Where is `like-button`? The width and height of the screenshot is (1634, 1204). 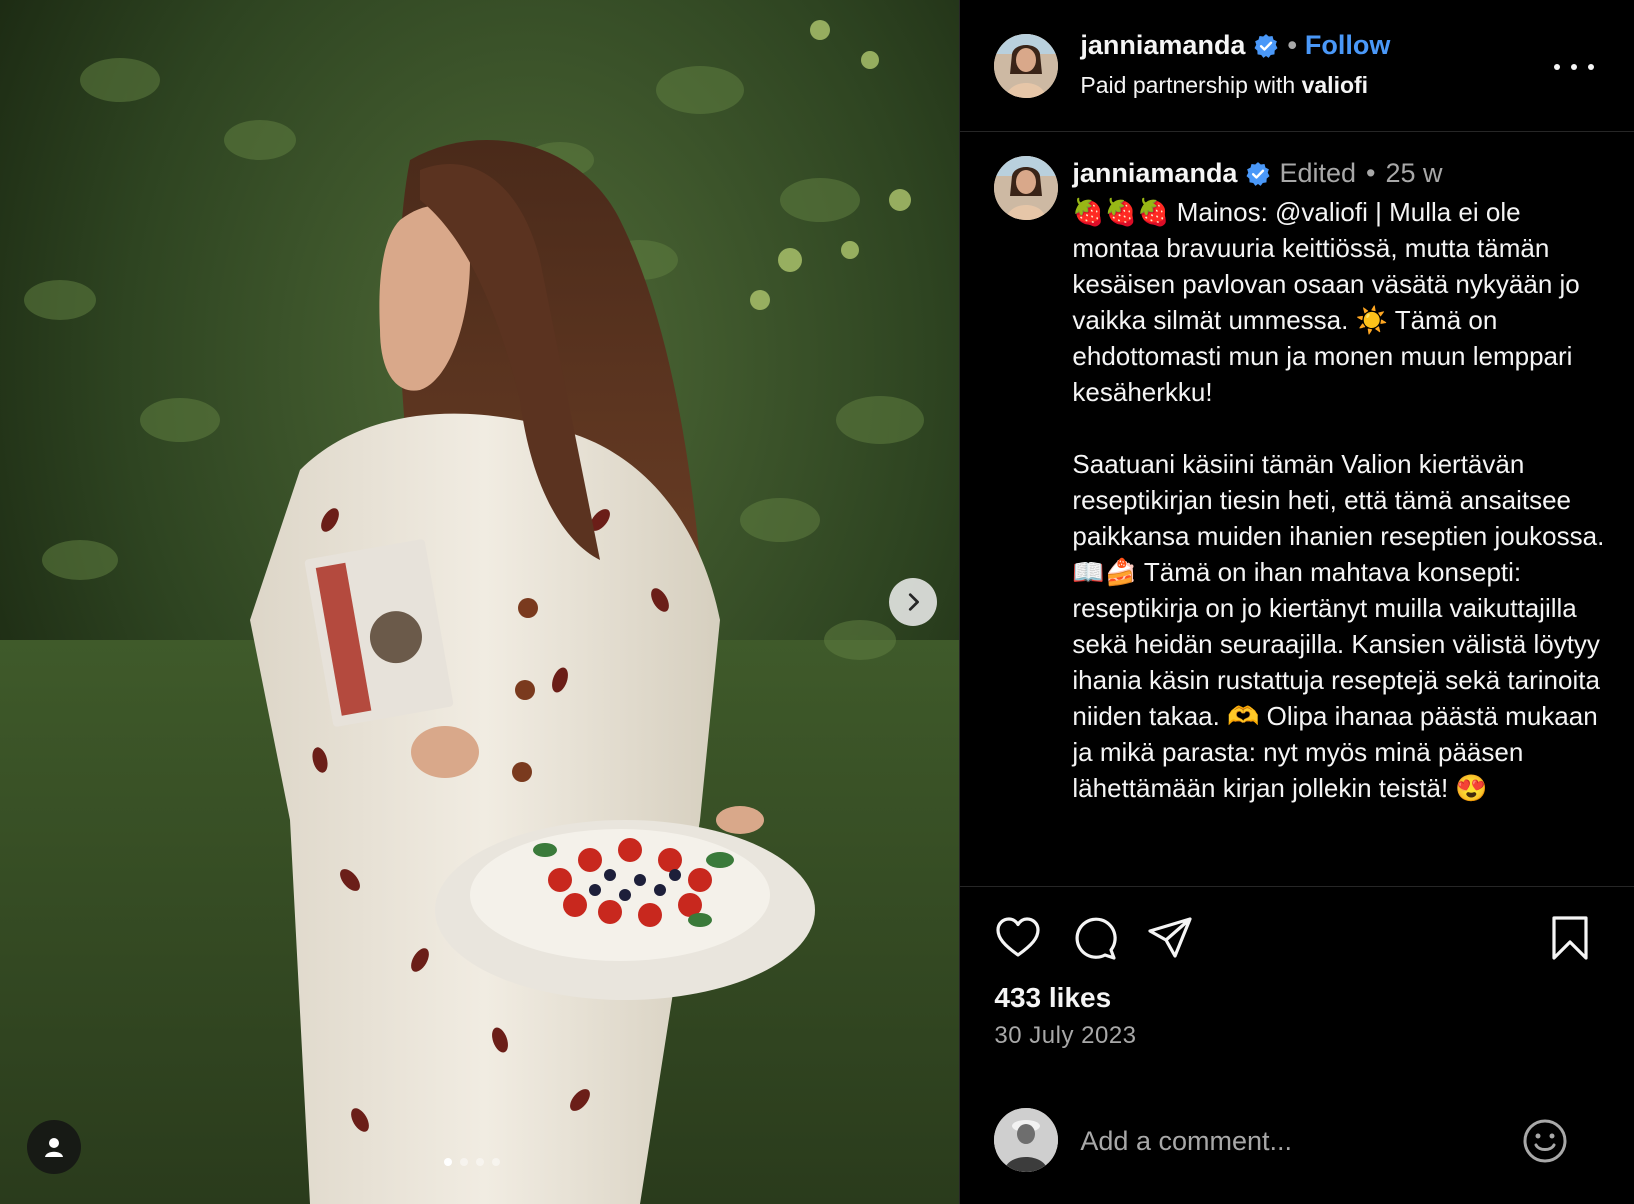 like-button is located at coordinates (1018, 938).